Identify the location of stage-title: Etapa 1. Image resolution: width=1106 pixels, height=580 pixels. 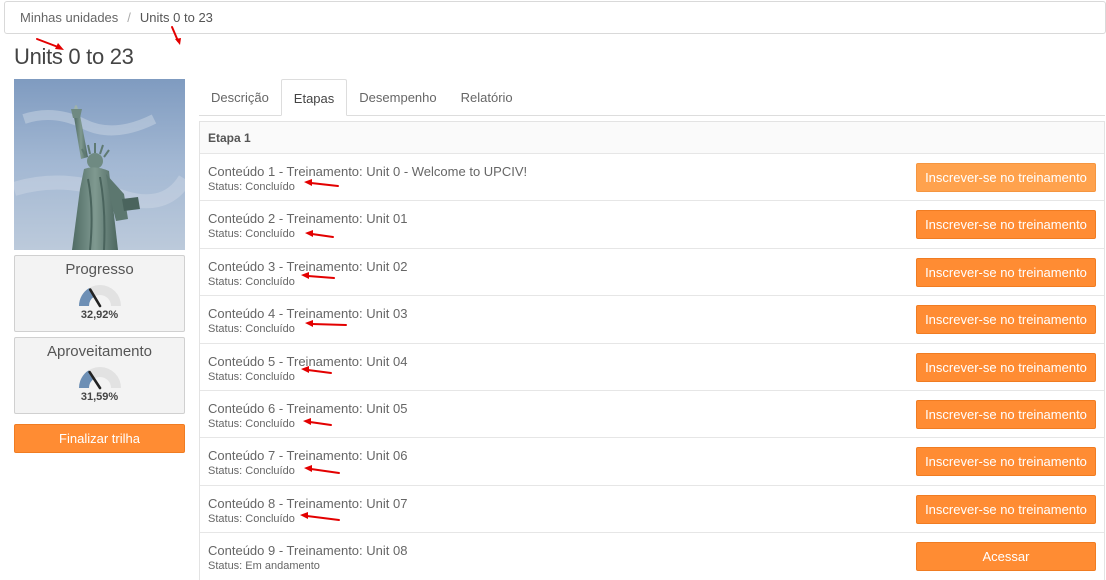
(652, 138).